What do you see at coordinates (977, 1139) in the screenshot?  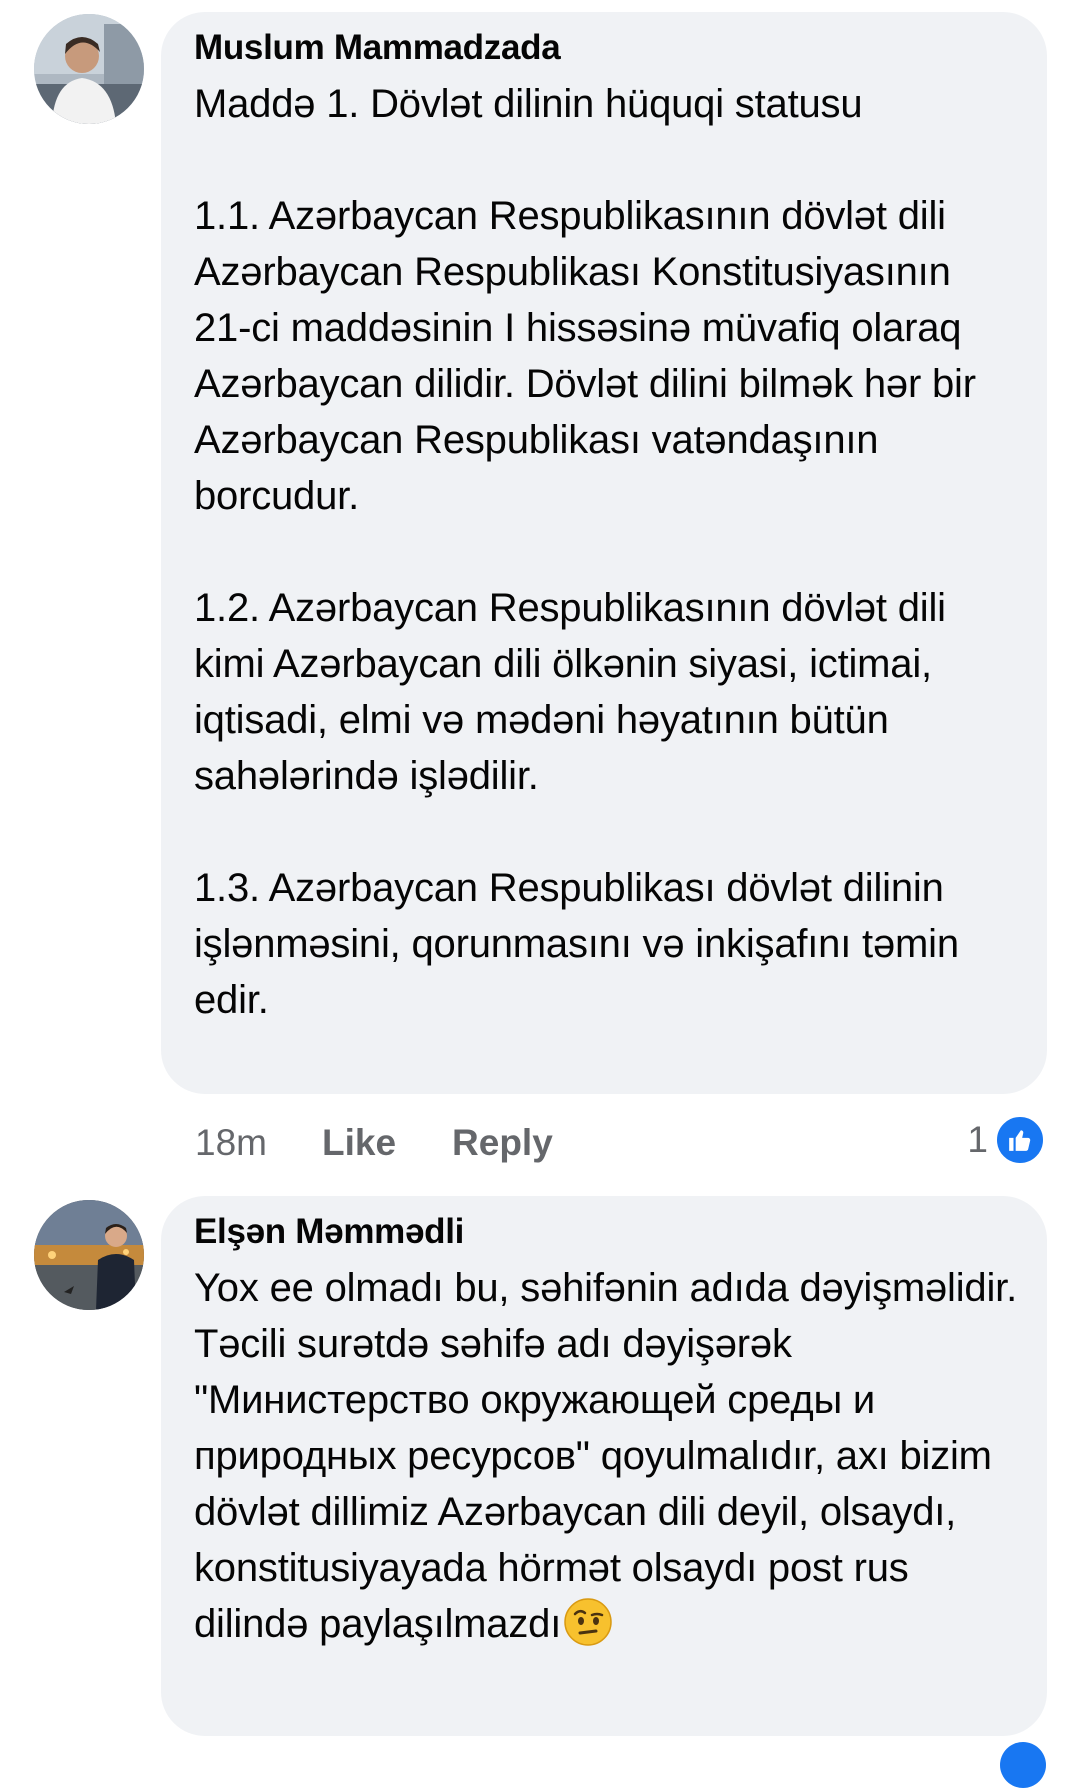 I see `reaction-count: 1` at bounding box center [977, 1139].